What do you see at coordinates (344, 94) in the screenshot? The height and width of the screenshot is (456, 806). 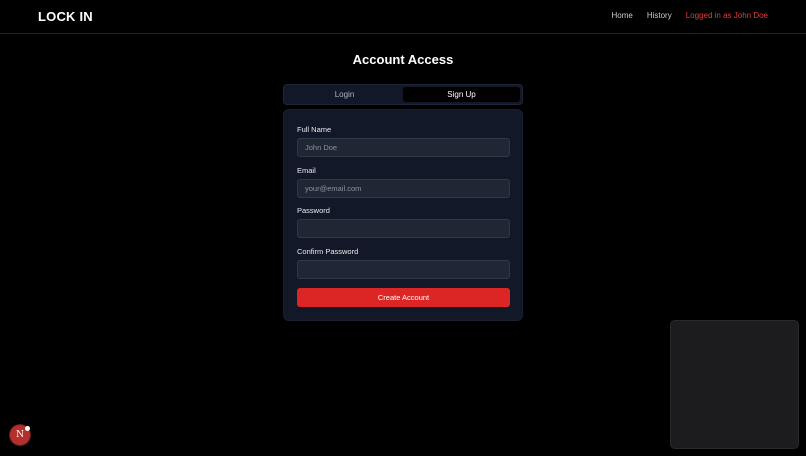 I see `tab-login: Login` at bounding box center [344, 94].